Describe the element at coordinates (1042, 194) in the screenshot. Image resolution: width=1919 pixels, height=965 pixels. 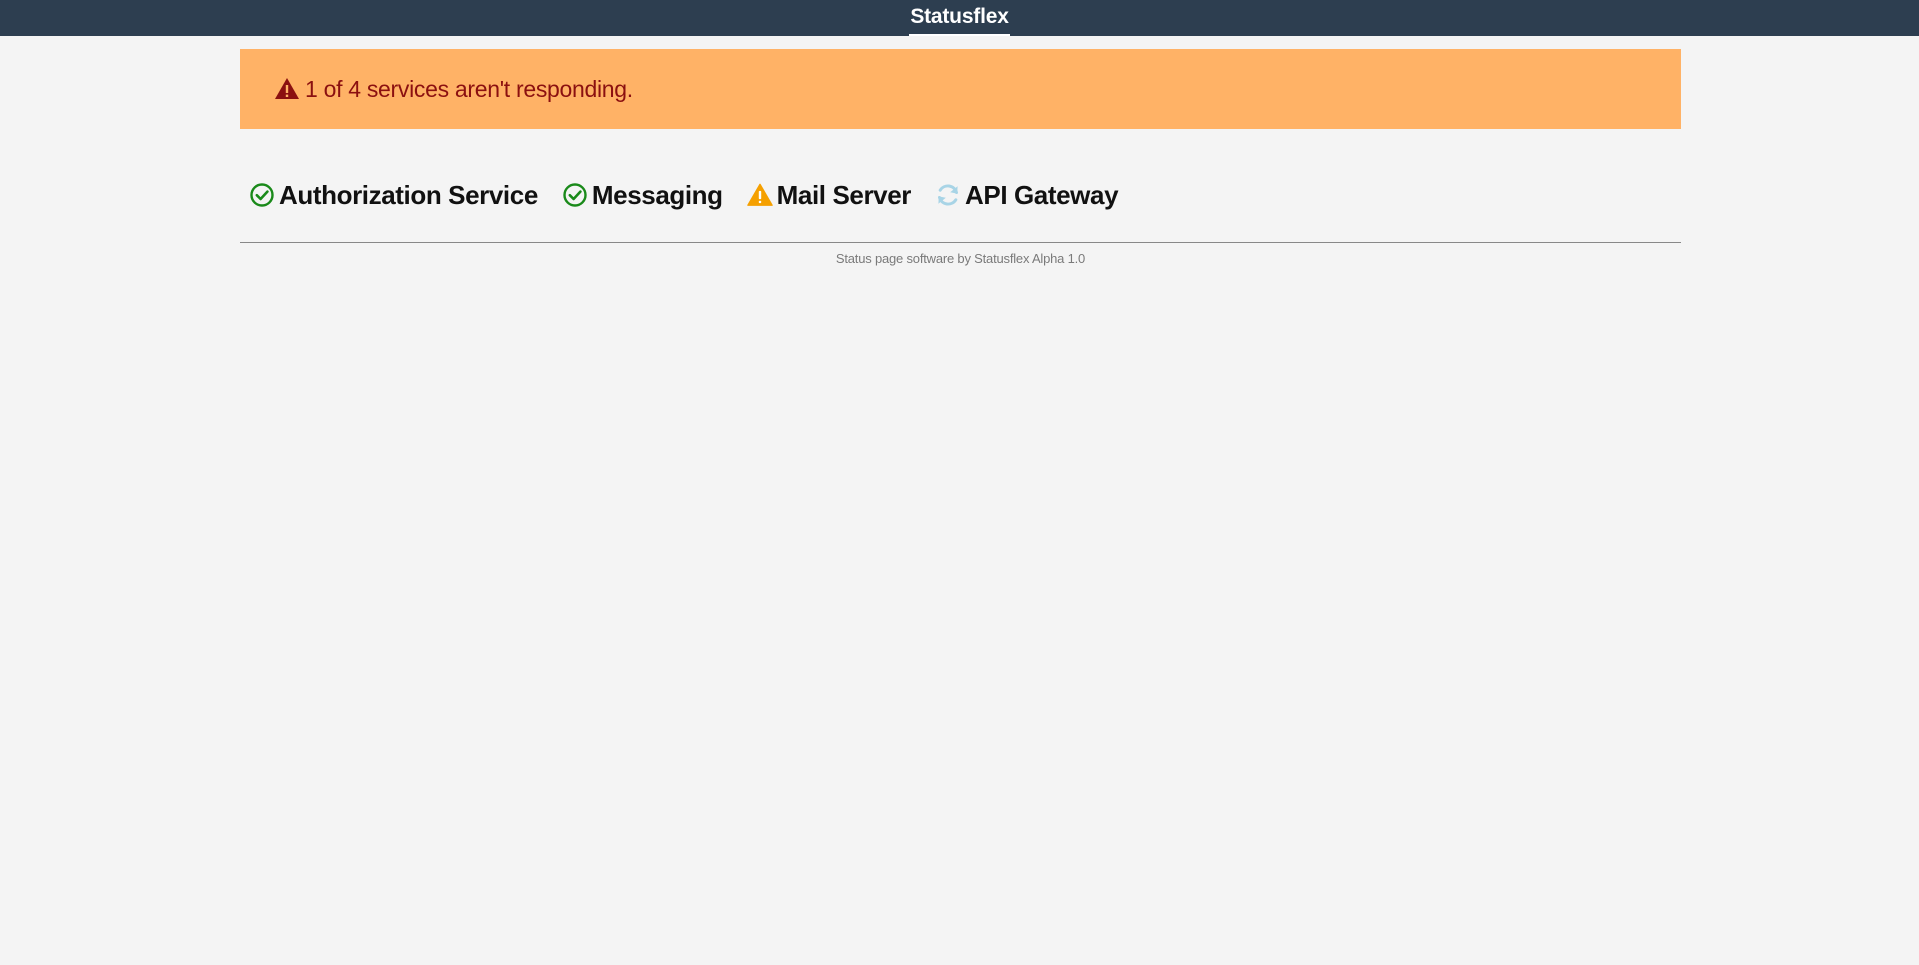
I see `service-name: API Gateway` at that location.